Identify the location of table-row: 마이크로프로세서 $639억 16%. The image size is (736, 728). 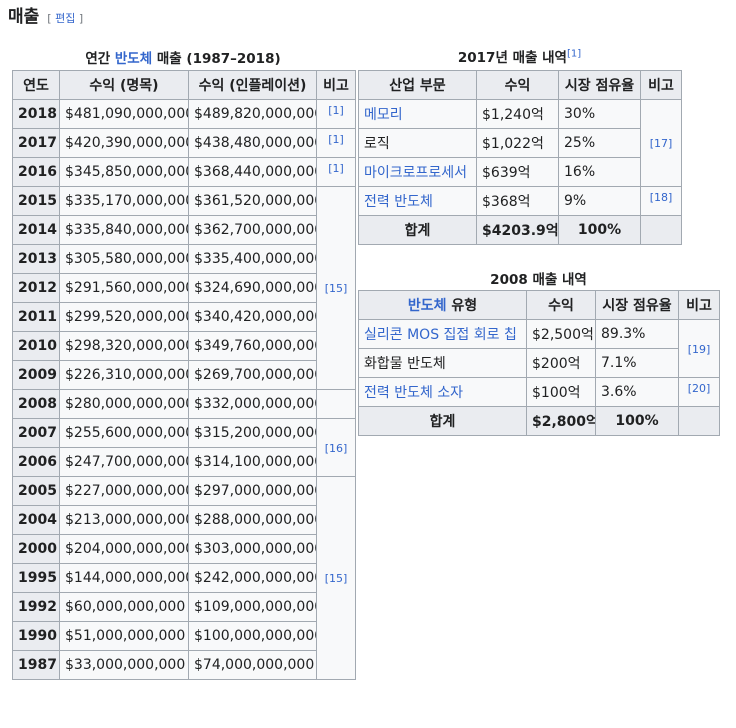
(520, 172).